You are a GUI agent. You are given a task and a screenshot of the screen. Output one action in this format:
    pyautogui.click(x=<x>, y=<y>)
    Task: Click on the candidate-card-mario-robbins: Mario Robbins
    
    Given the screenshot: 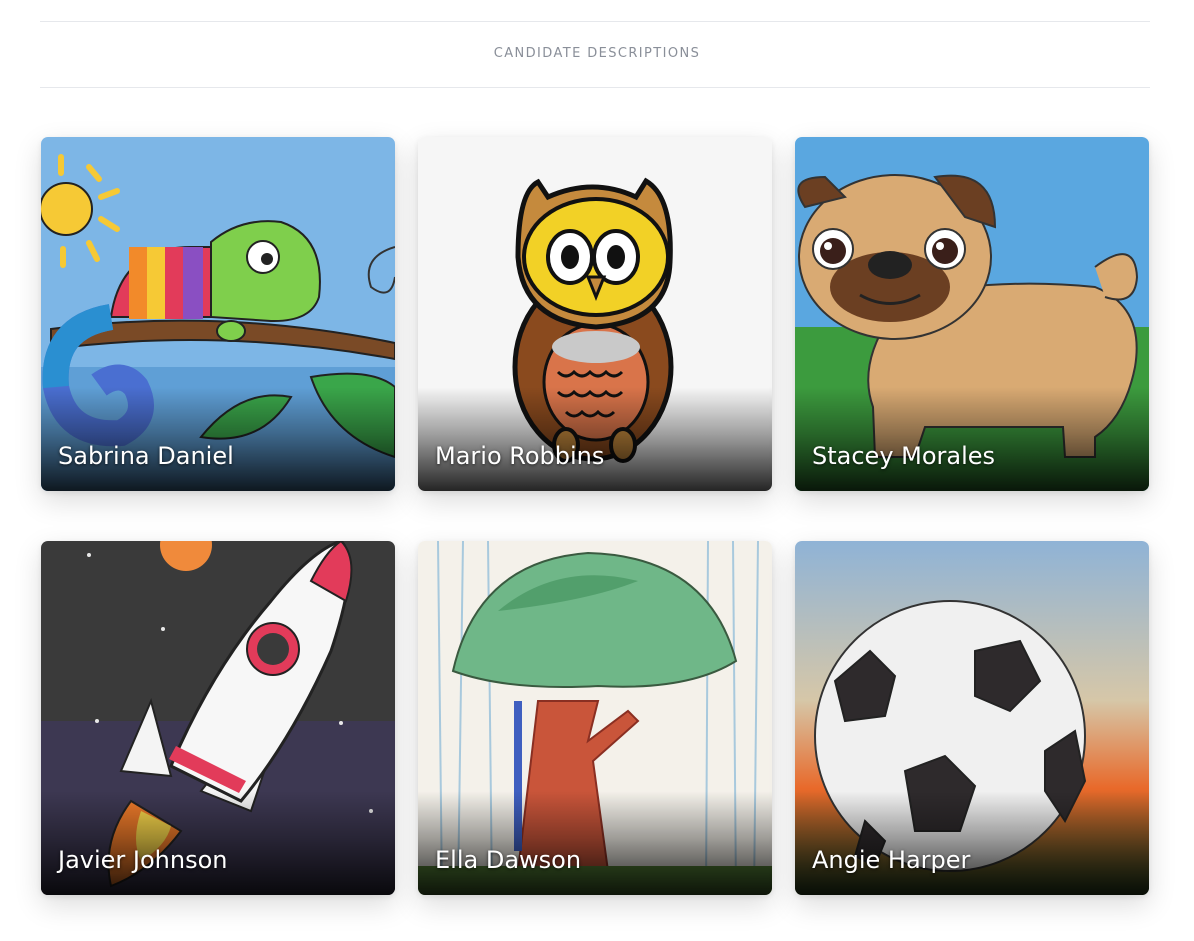 What is the action you would take?
    pyautogui.click(x=595, y=314)
    